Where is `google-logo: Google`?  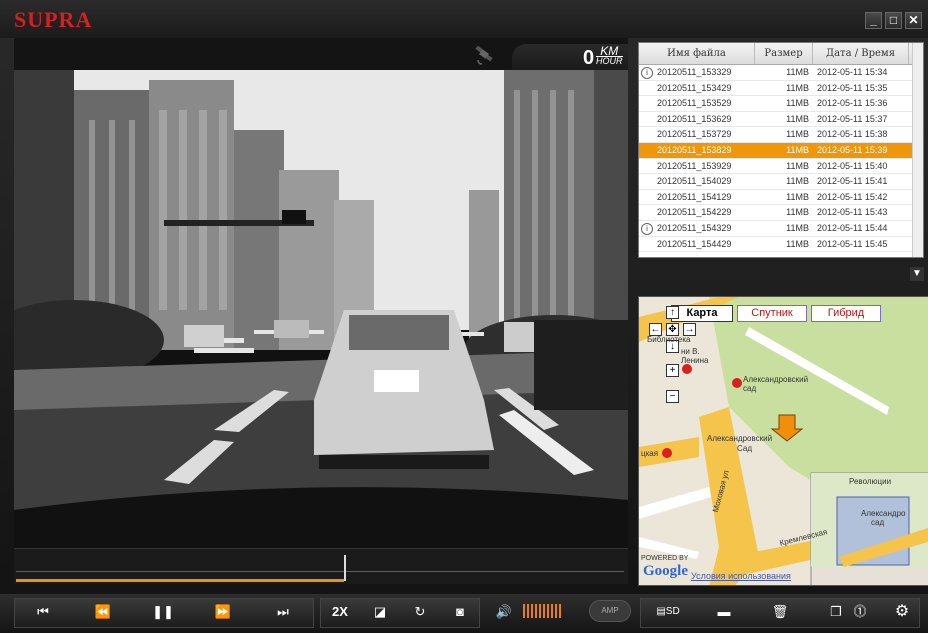 google-logo: Google is located at coordinates (665, 571).